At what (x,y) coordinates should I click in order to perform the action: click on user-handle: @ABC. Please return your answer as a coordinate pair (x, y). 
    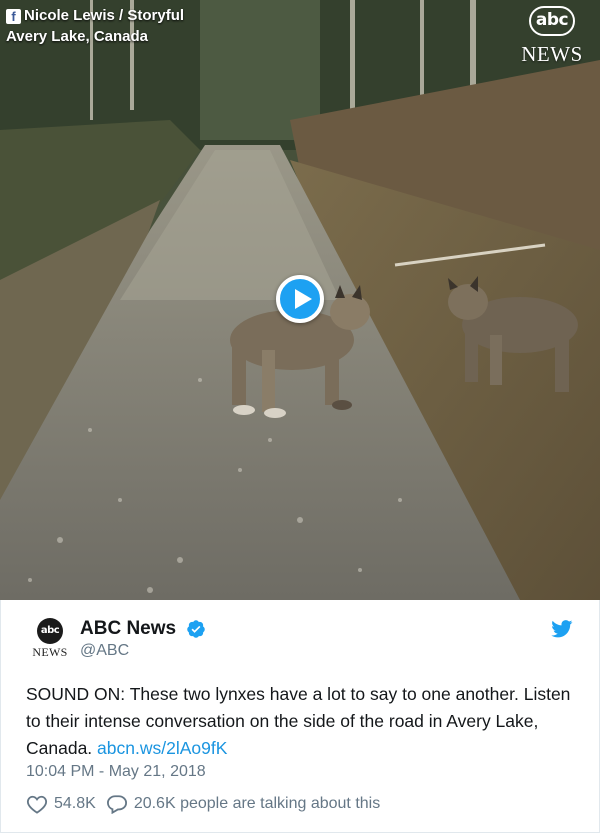
    Looking at the image, I should click on (104, 651).